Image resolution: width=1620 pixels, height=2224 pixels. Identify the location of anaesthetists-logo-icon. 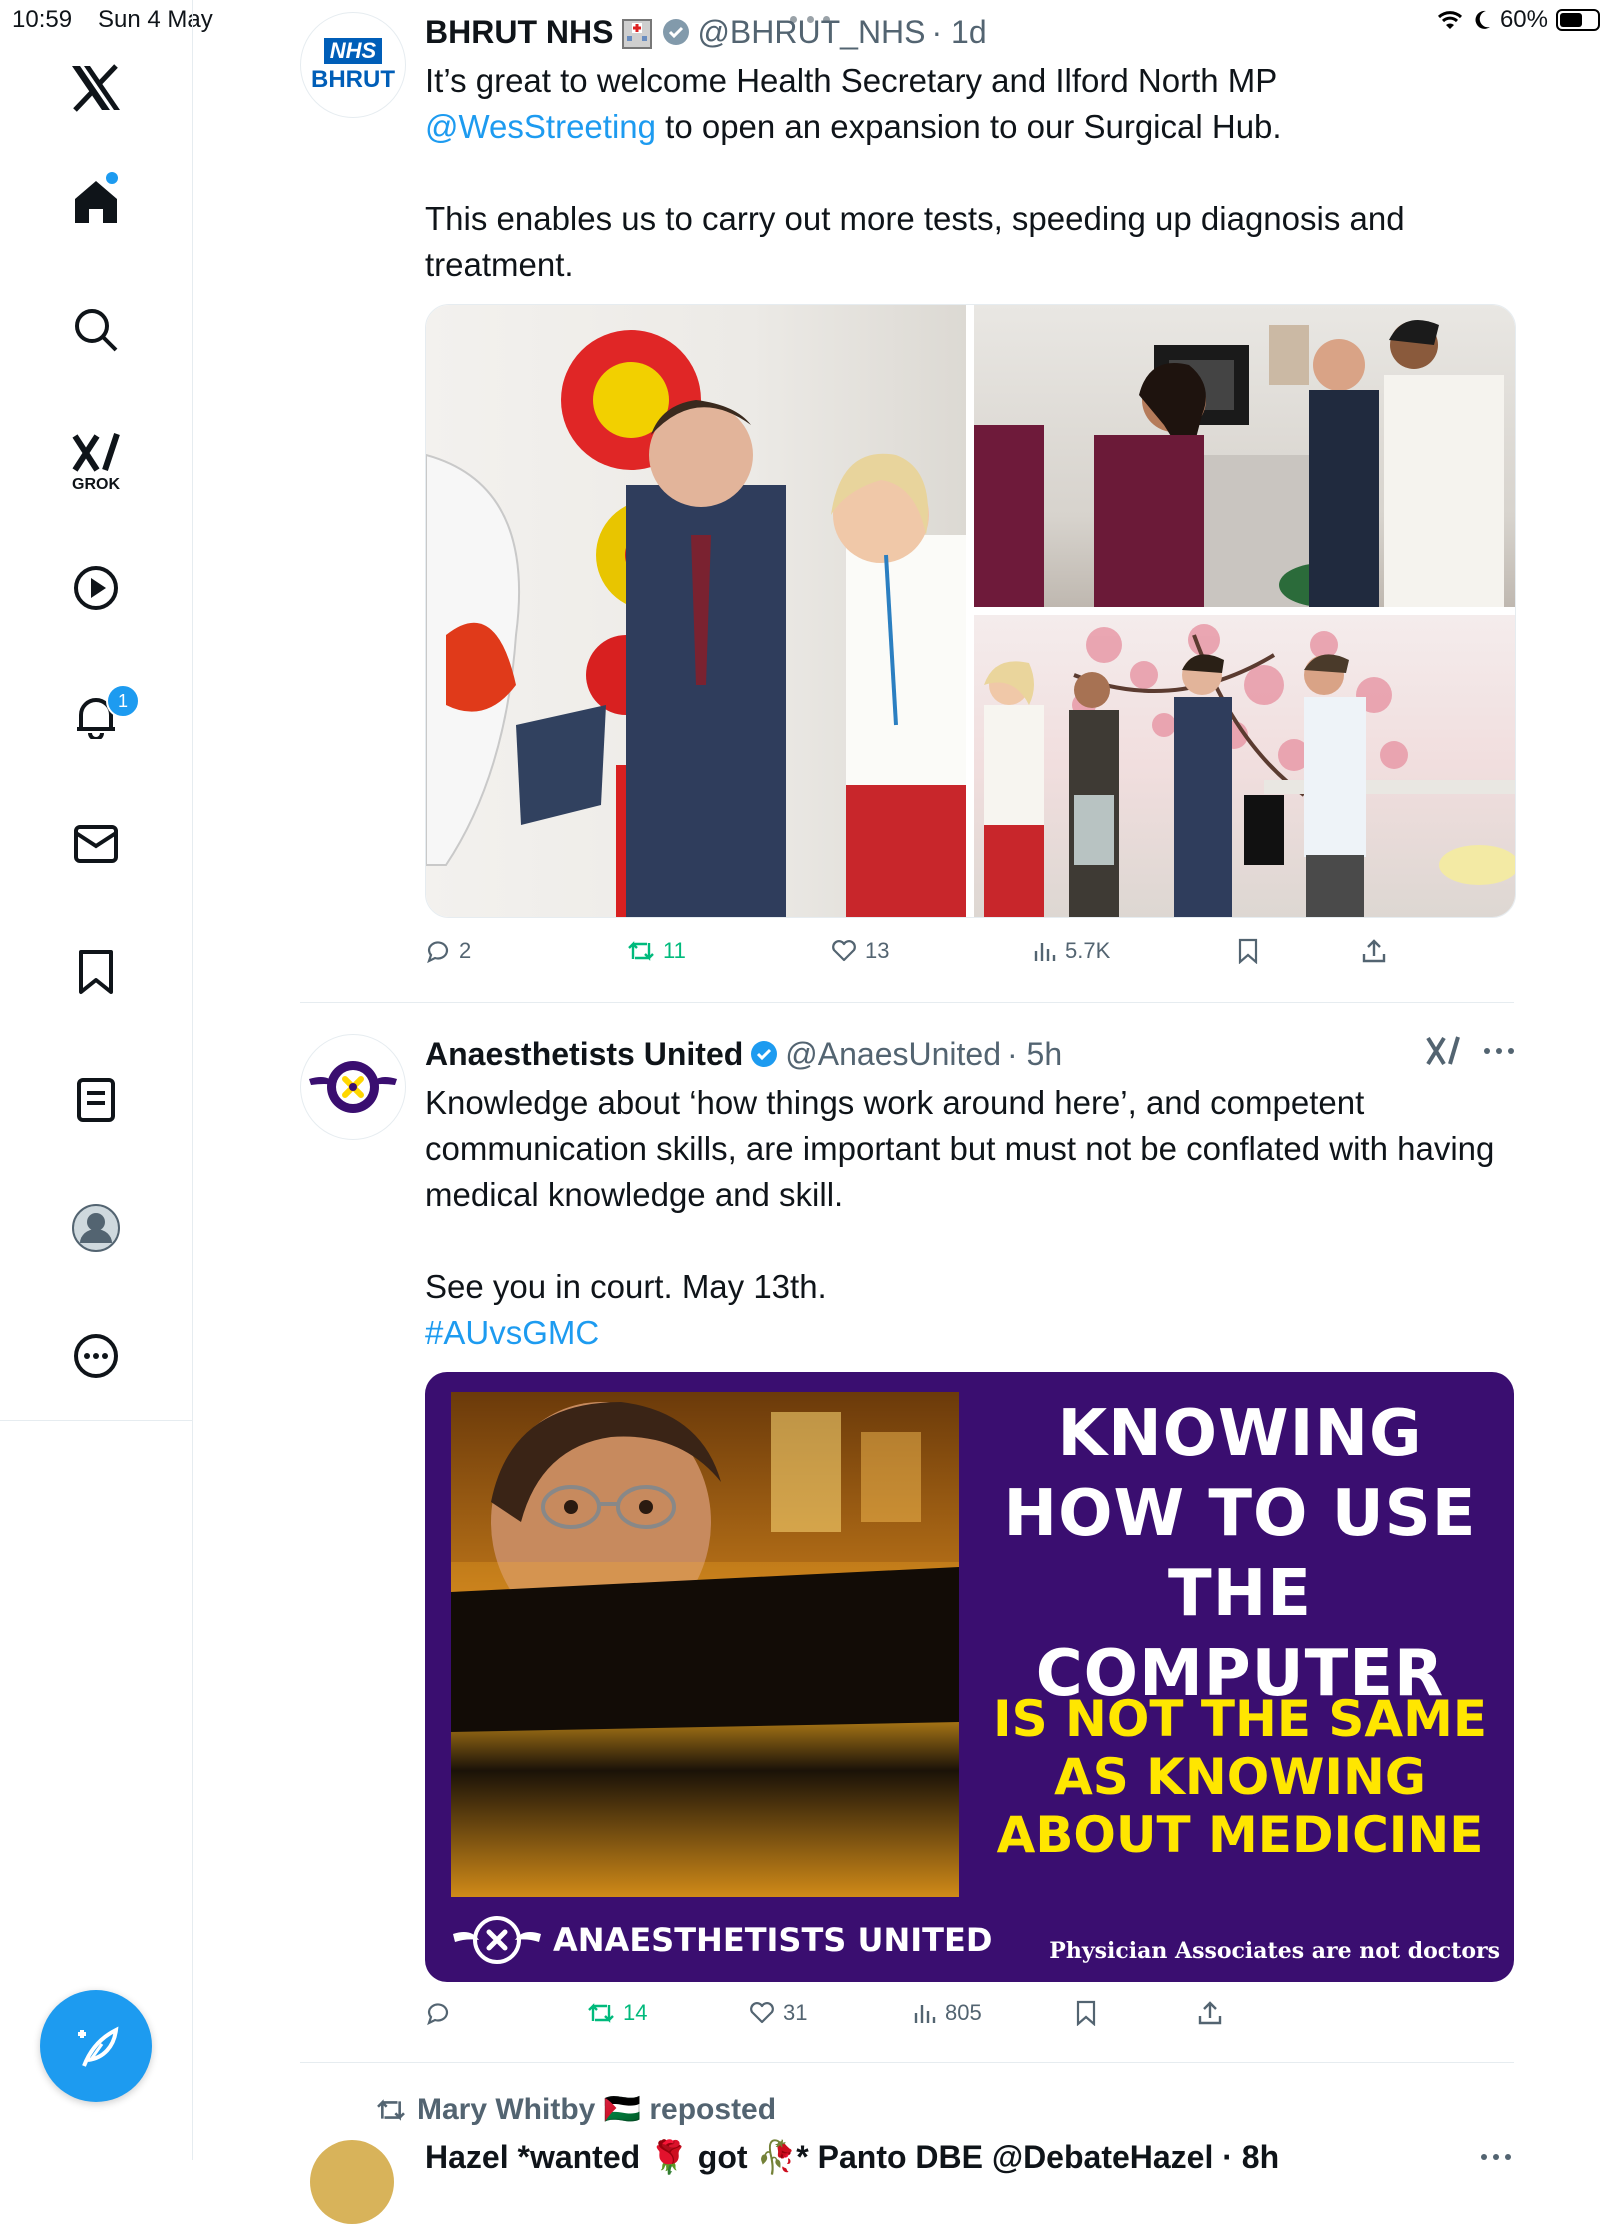
(353, 1087).